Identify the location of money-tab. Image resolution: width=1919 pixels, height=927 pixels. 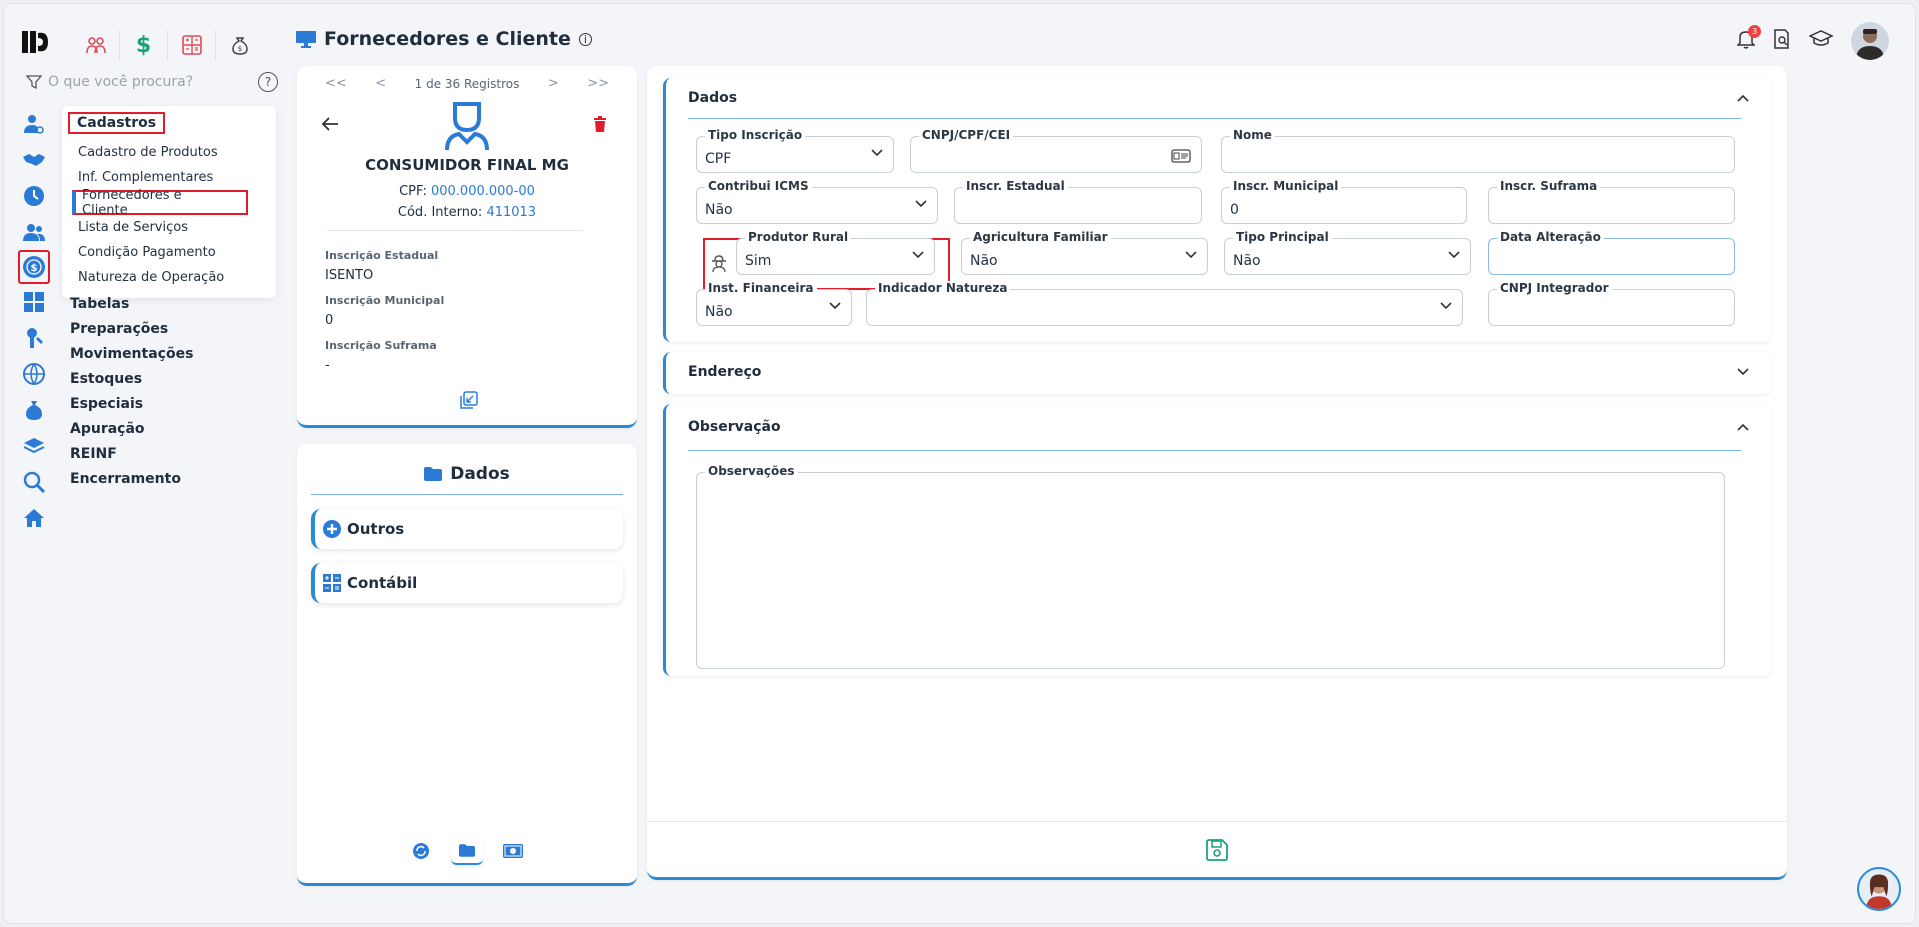
(513, 851).